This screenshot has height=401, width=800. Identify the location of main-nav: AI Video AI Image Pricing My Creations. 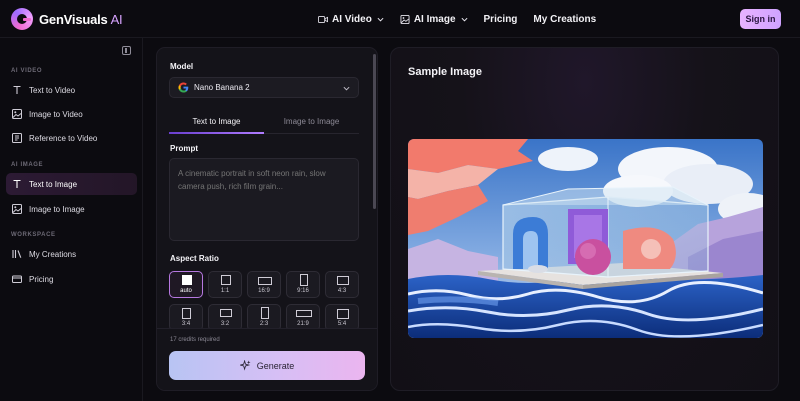
(465, 19).